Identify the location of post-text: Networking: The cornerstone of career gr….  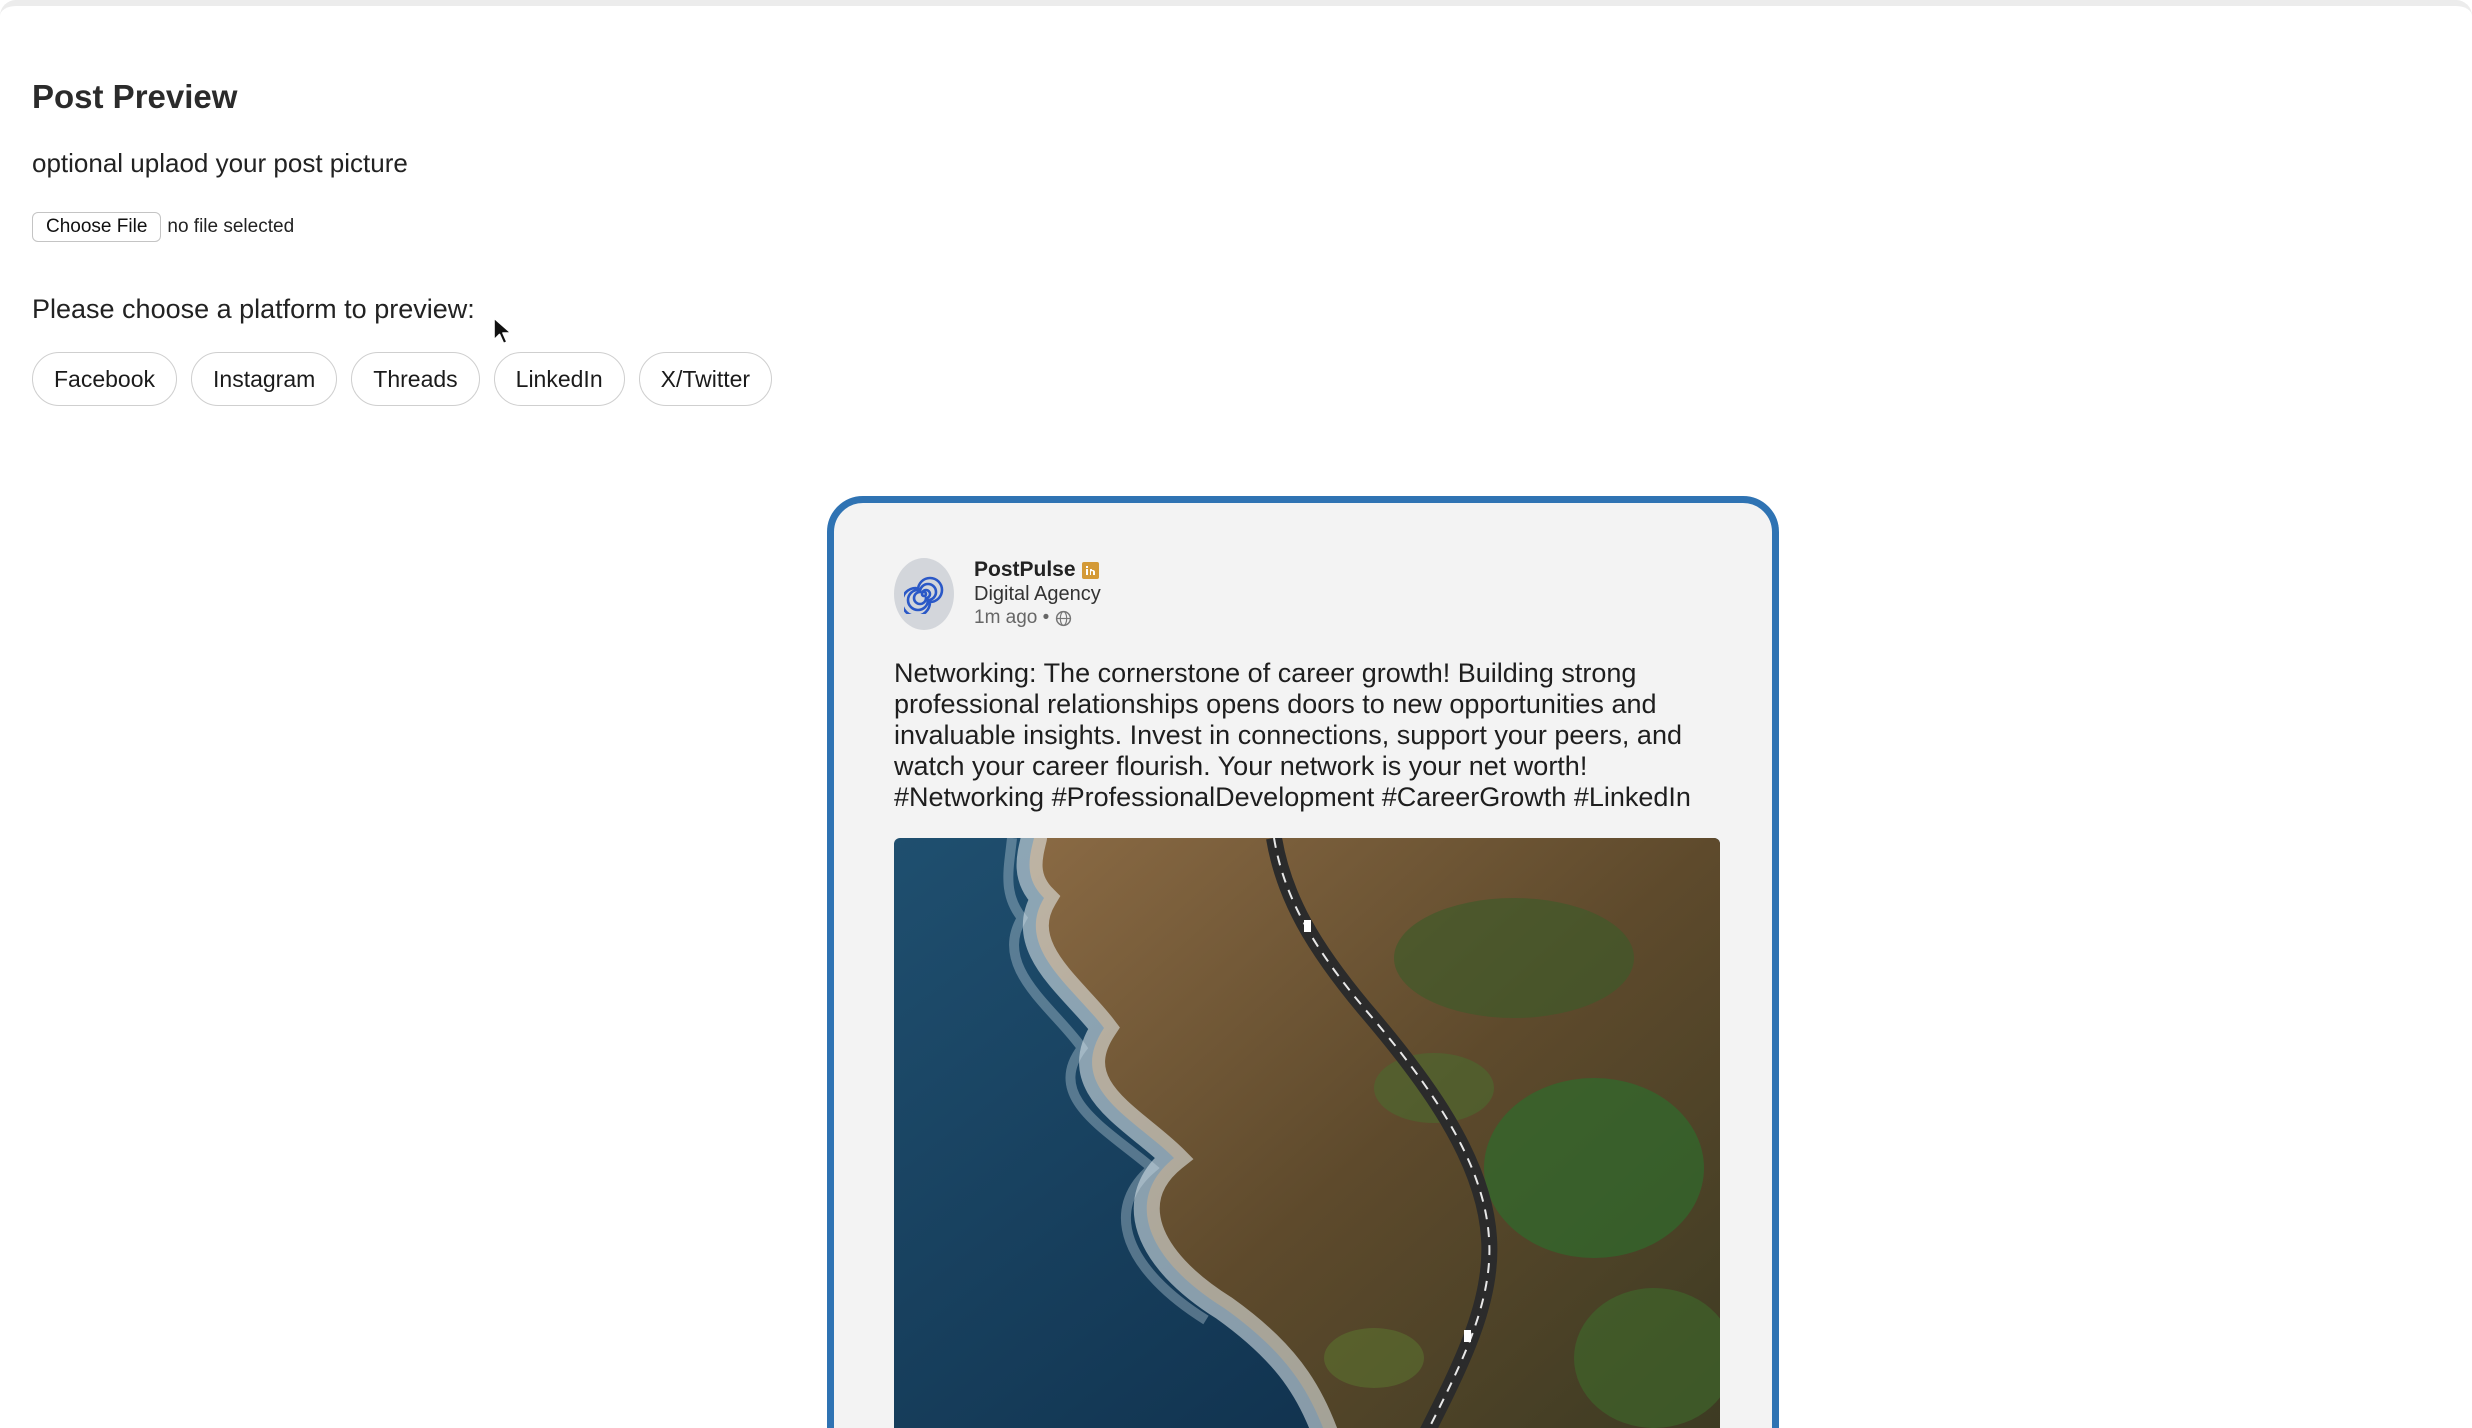
(1292, 735).